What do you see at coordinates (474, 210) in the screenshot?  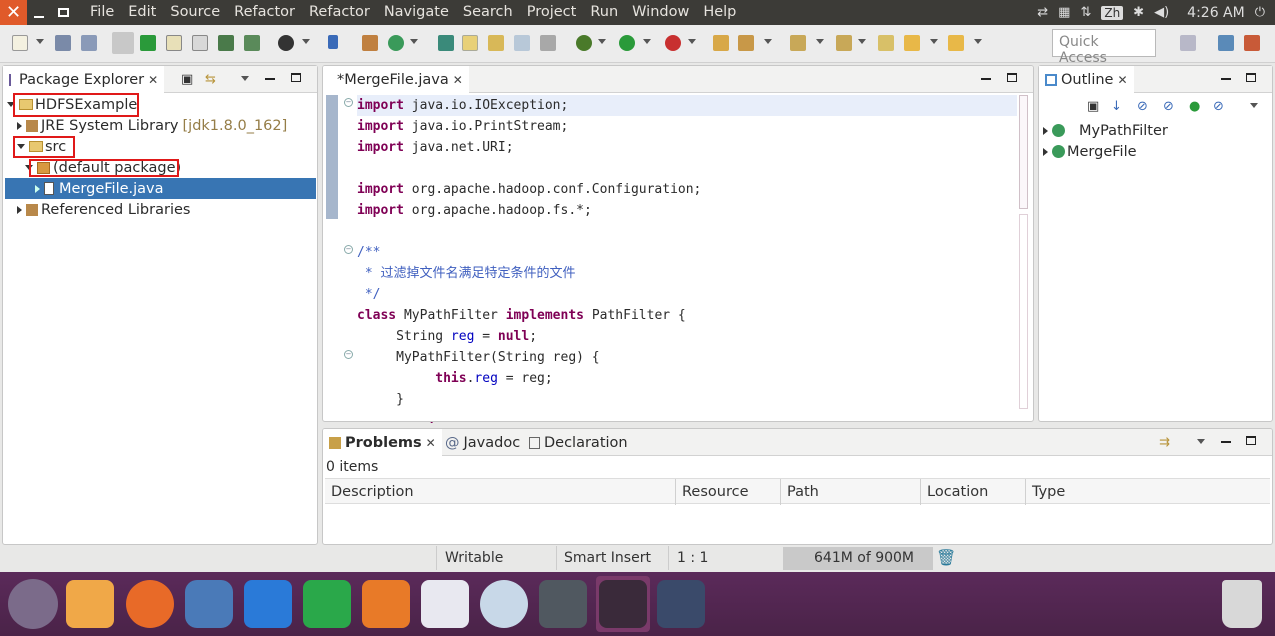 I see `code-line: import org.apache.hadoop.fs.*;` at bounding box center [474, 210].